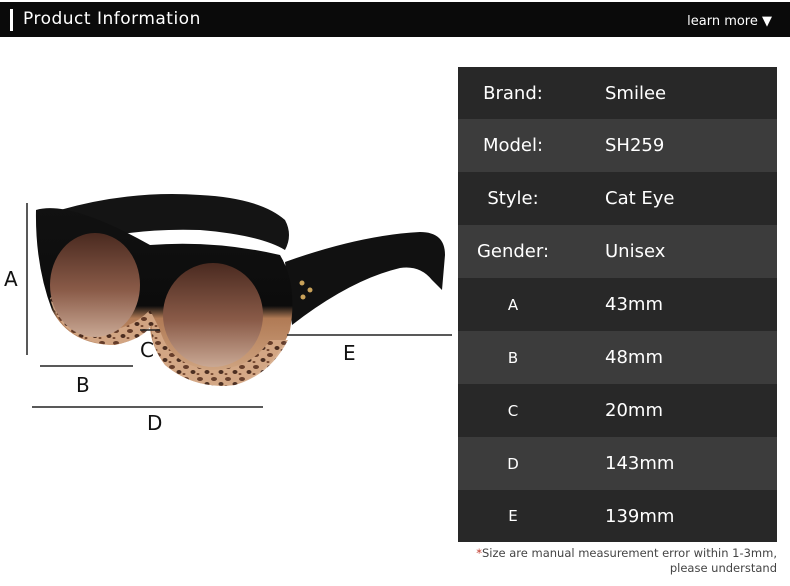 This screenshot has width=790, height=586. I want to click on dimension-label-c: C, so click(147, 350).